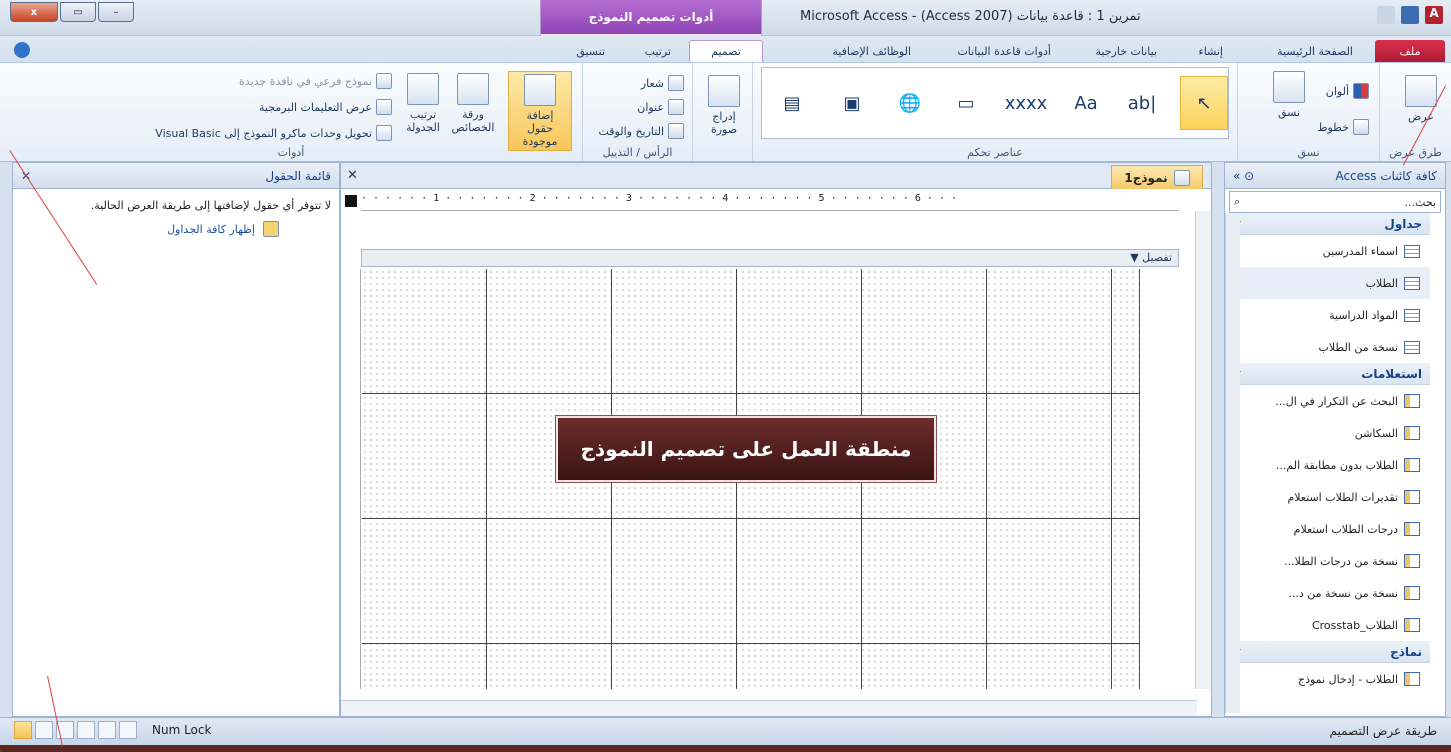 This screenshot has height=752, width=1451. I want to click on property-sheet-button: ورقة الخصائص, so click(473, 103).